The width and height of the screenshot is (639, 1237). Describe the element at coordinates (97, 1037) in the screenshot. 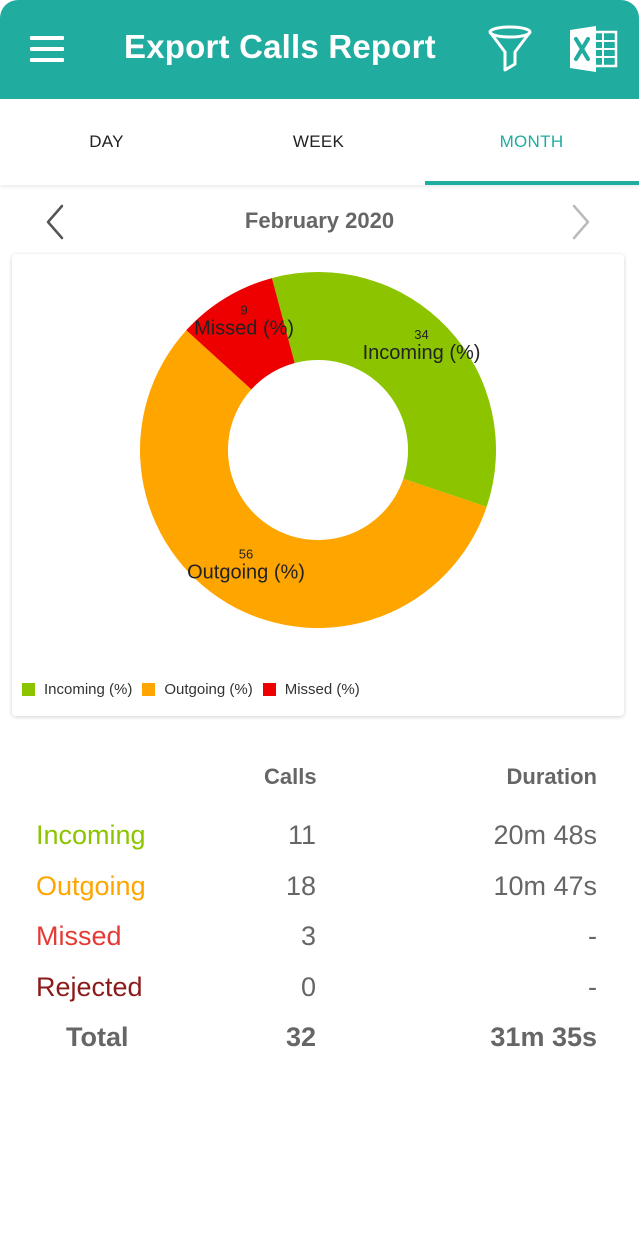

I see `row-label: Total` at that location.